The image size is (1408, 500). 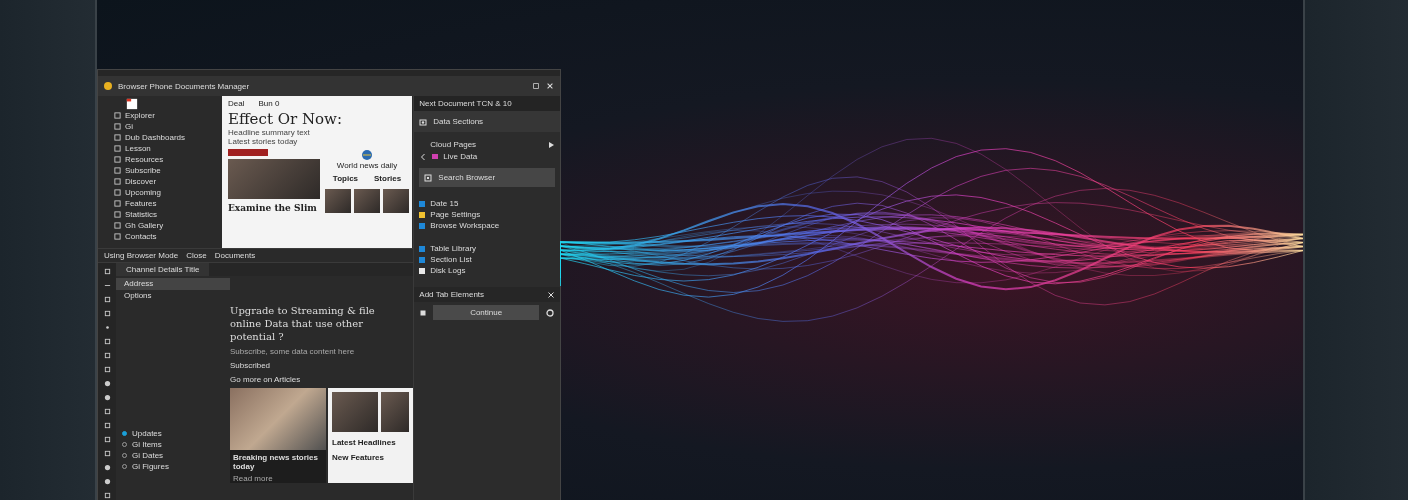 What do you see at coordinates (168, 170) in the screenshot?
I see `tree-item: Subscribe` at bounding box center [168, 170].